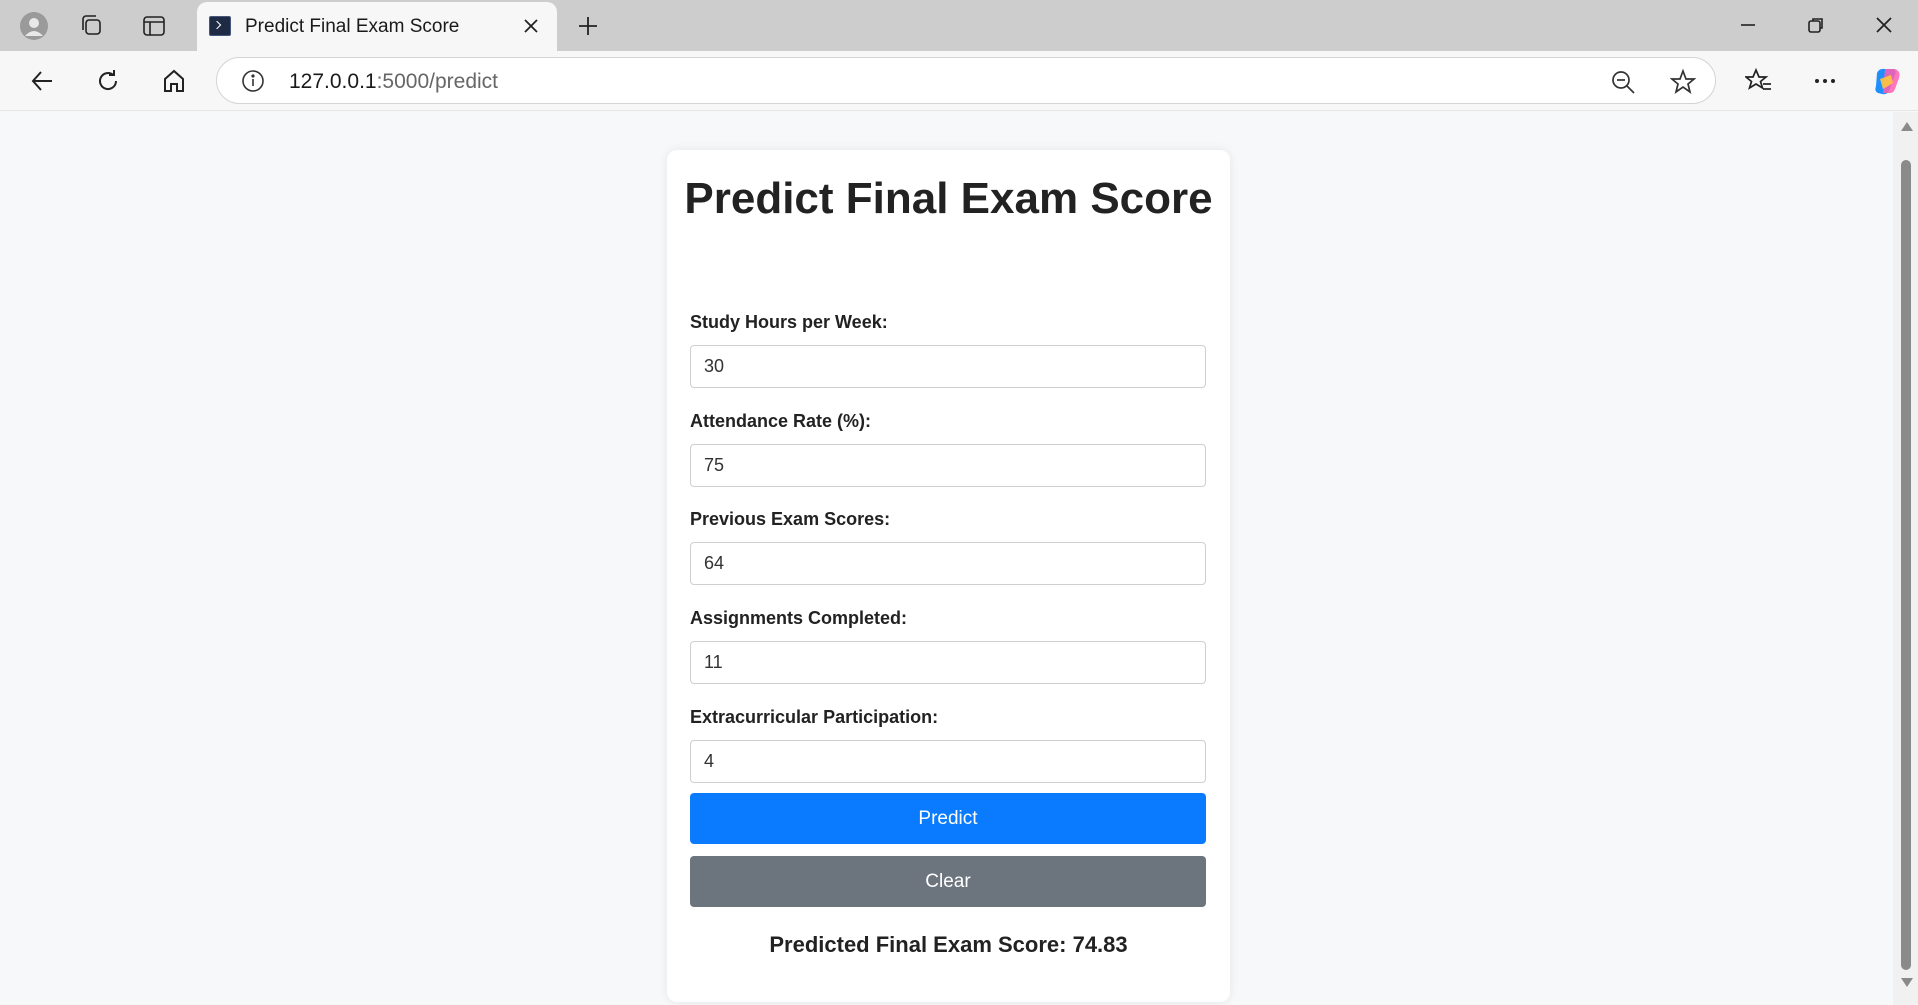 The width and height of the screenshot is (1918, 1005). Describe the element at coordinates (948, 198) in the screenshot. I see `page-title: Predict Final Exam Score` at that location.